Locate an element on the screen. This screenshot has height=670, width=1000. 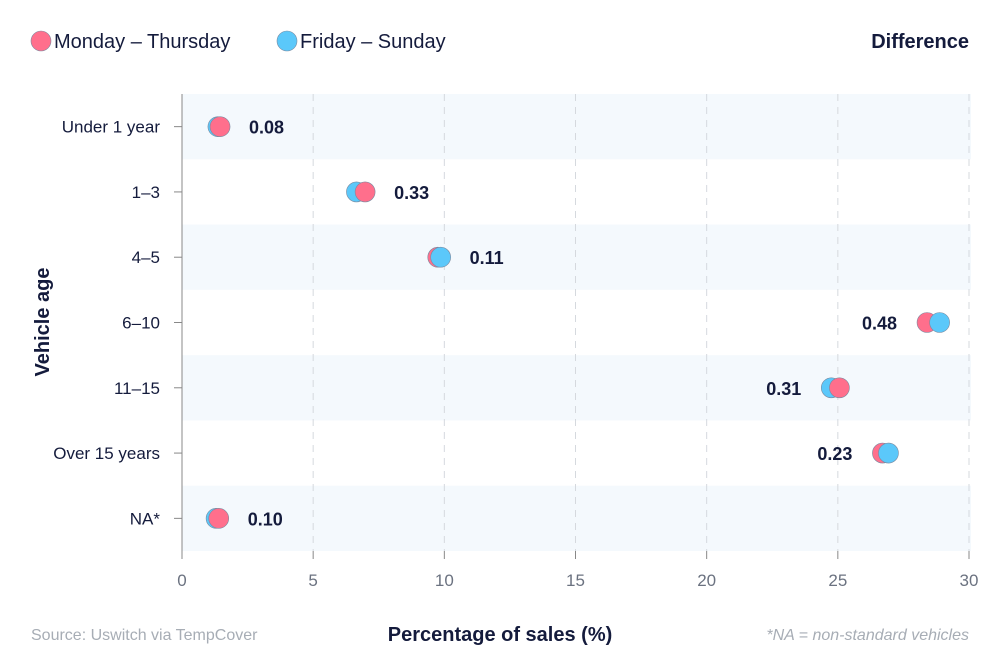
y-tick-label: Under 1 year is located at coordinates (111, 127).